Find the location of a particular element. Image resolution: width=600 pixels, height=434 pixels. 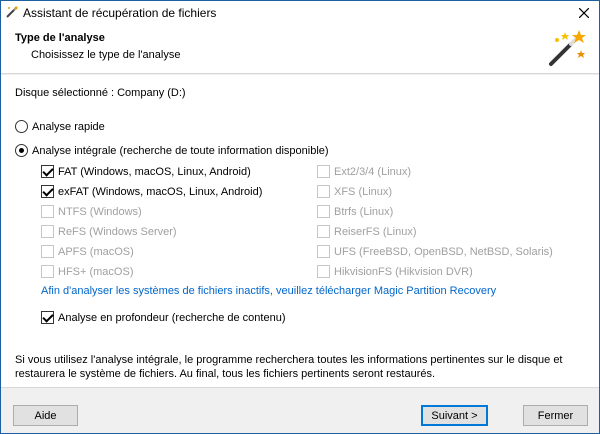

fs-checkbox-apfs: APFS (macOS) is located at coordinates (87, 251).